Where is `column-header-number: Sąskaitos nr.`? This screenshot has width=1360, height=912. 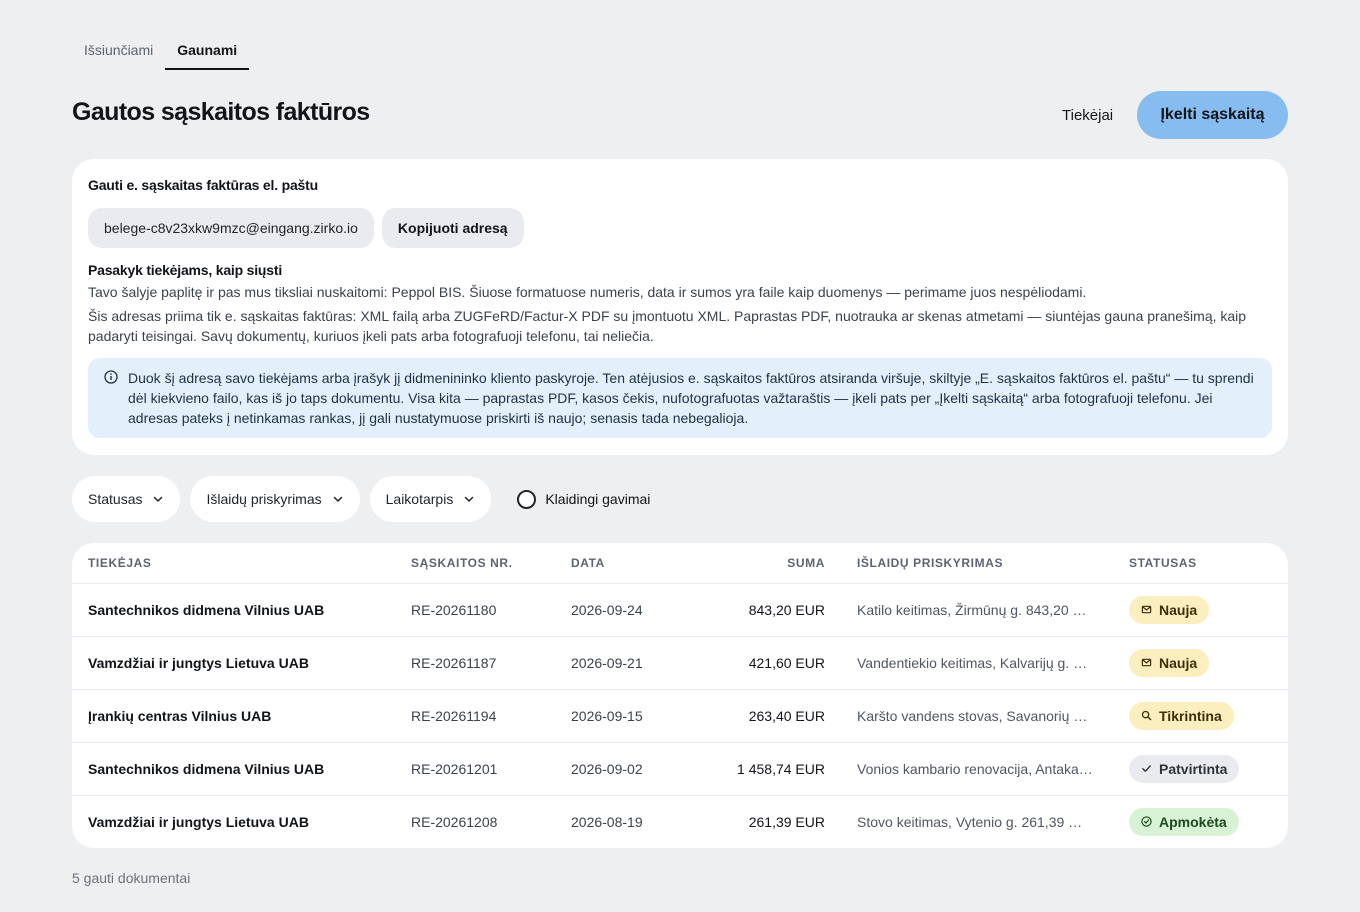
column-header-number: Sąskaitos nr. is located at coordinates (475, 563).